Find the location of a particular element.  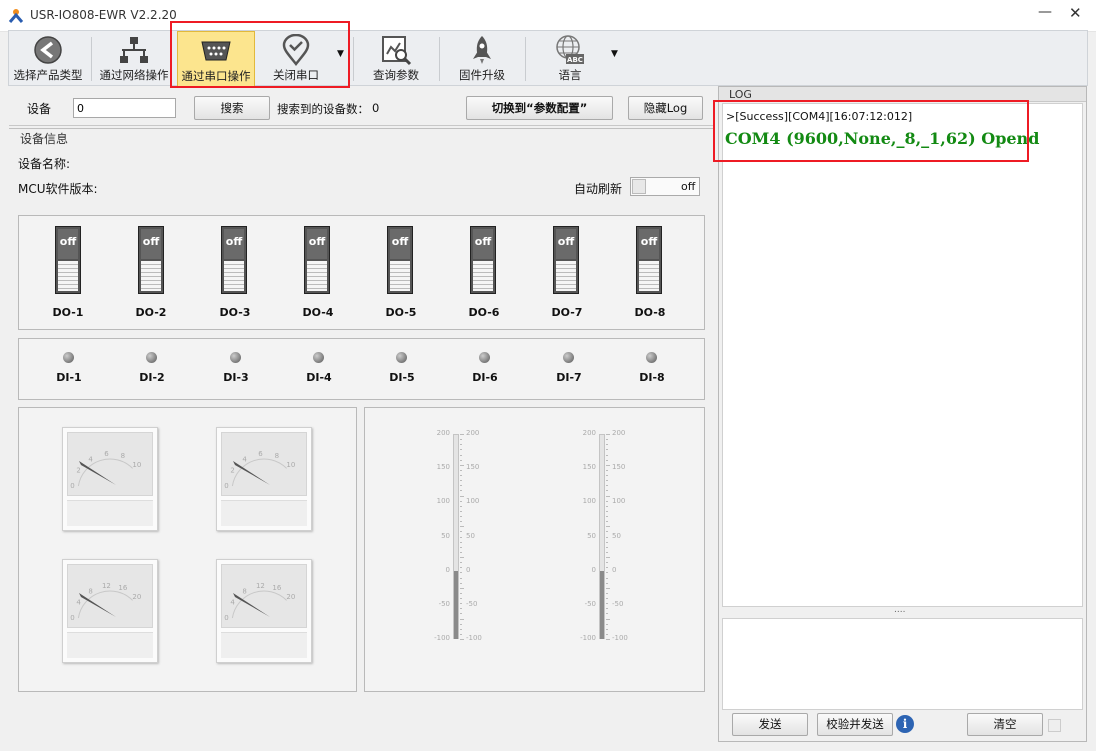

do-switch-7: off is located at coordinates (566, 260).